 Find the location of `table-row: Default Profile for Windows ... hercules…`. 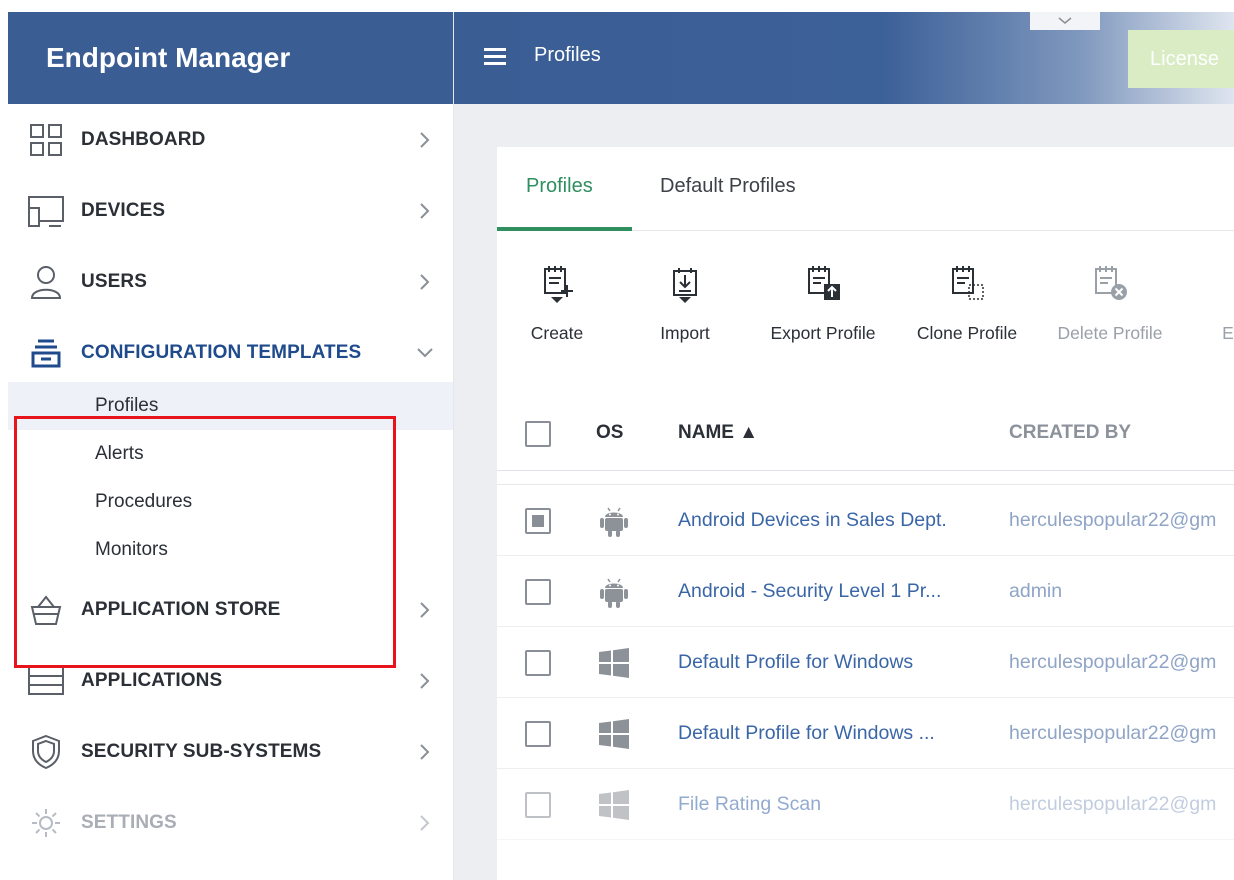

table-row: Default Profile for Windows ... hercules… is located at coordinates (865, 733).